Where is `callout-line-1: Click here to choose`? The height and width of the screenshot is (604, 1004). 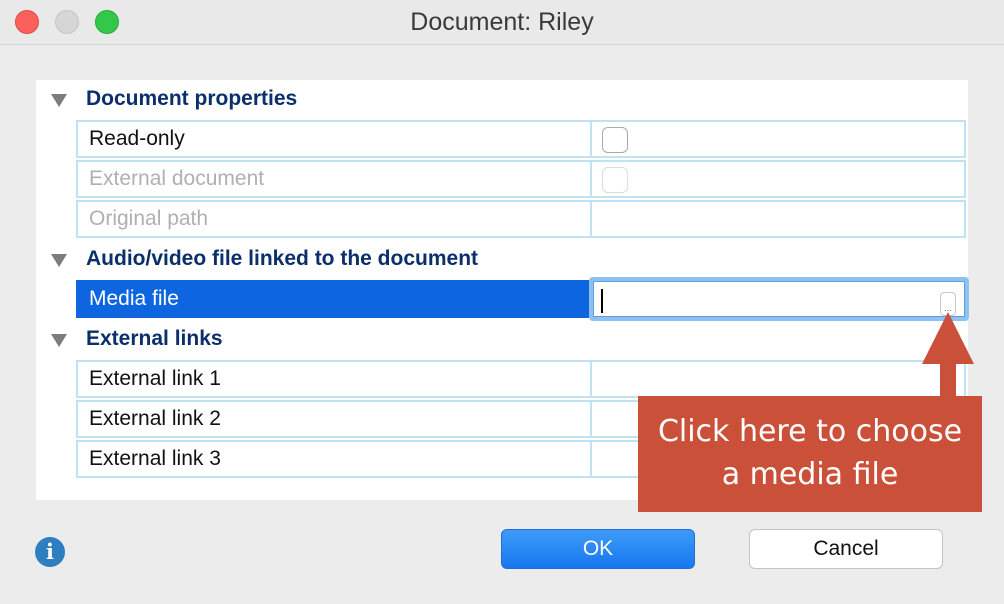 callout-line-1: Click here to choose is located at coordinates (810, 431).